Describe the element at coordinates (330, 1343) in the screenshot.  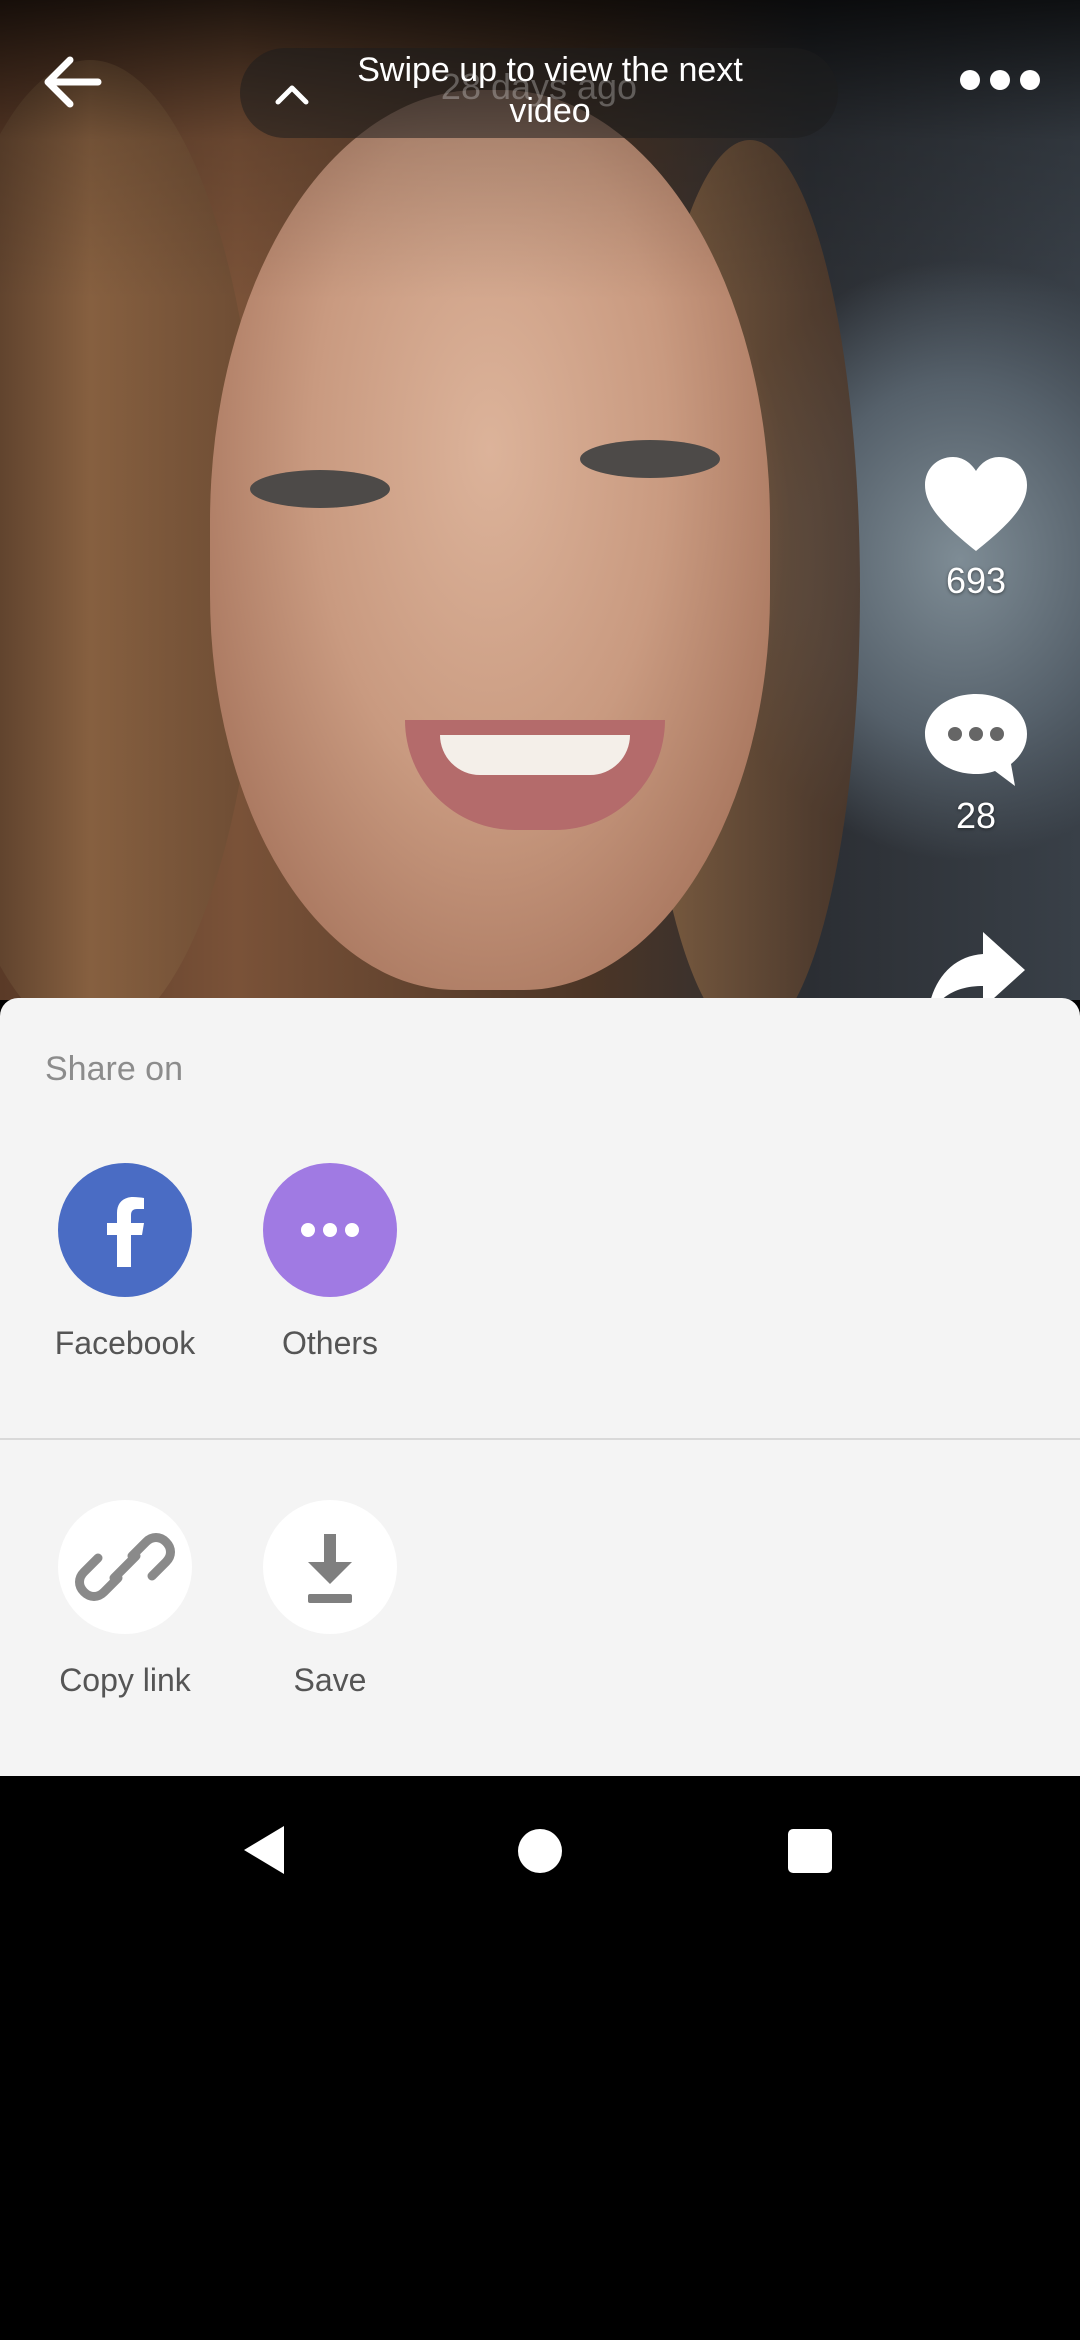
I see `others-label: Others` at that location.